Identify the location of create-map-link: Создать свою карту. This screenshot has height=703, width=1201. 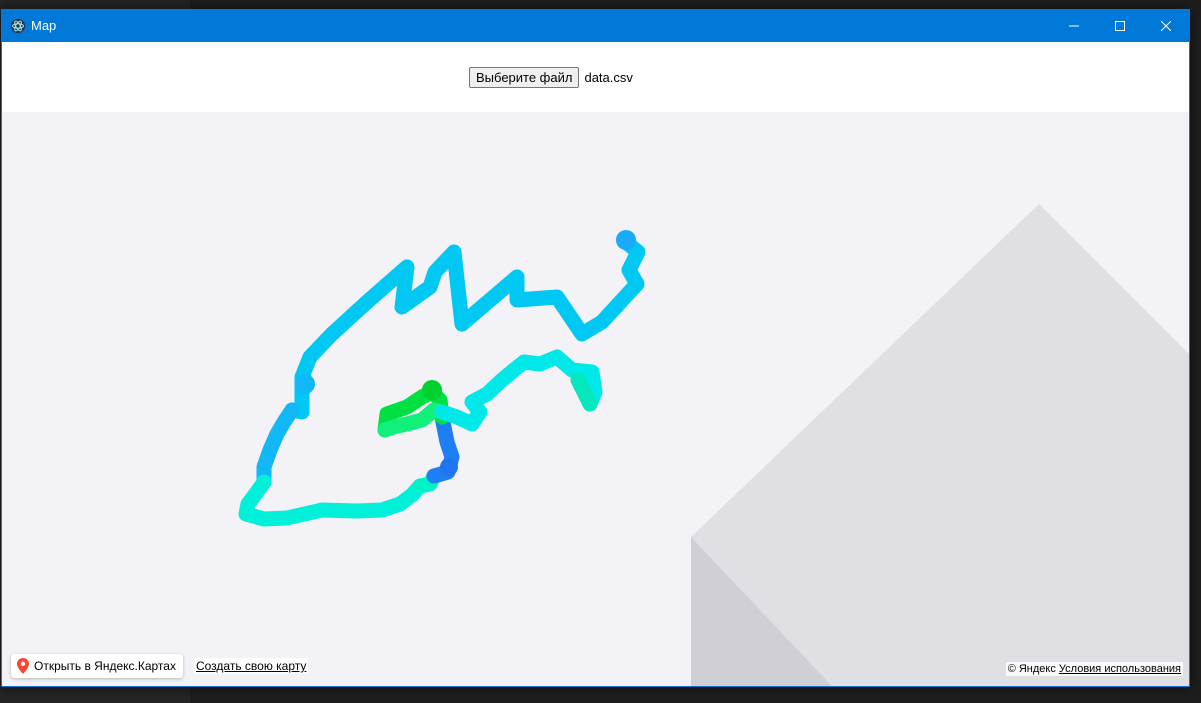
(251, 666).